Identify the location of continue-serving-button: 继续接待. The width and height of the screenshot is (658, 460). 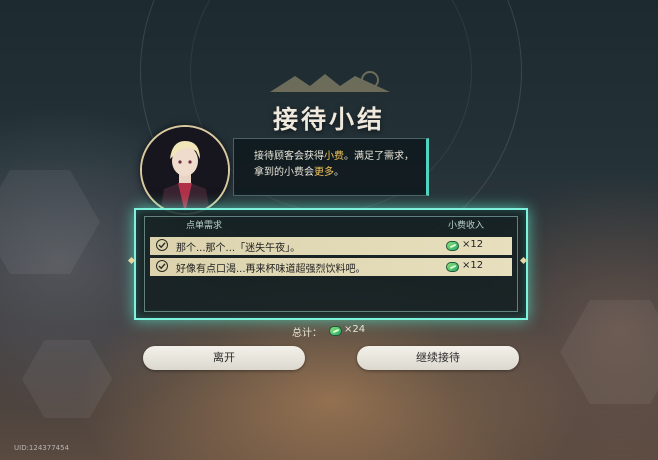
(438, 358).